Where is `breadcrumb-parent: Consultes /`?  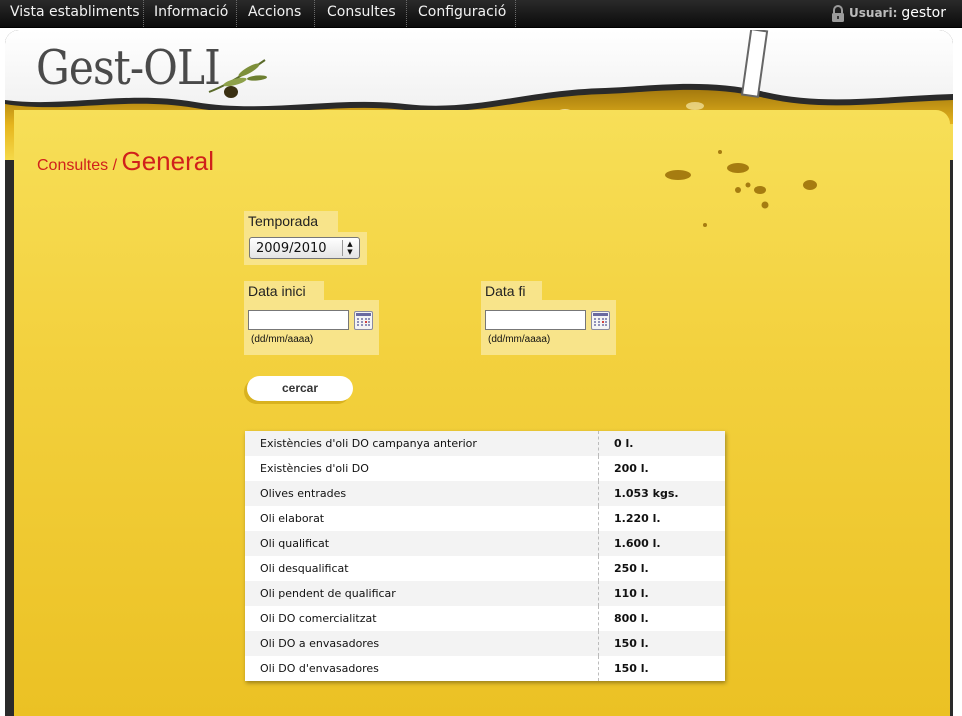
breadcrumb-parent: Consultes / is located at coordinates (77, 165).